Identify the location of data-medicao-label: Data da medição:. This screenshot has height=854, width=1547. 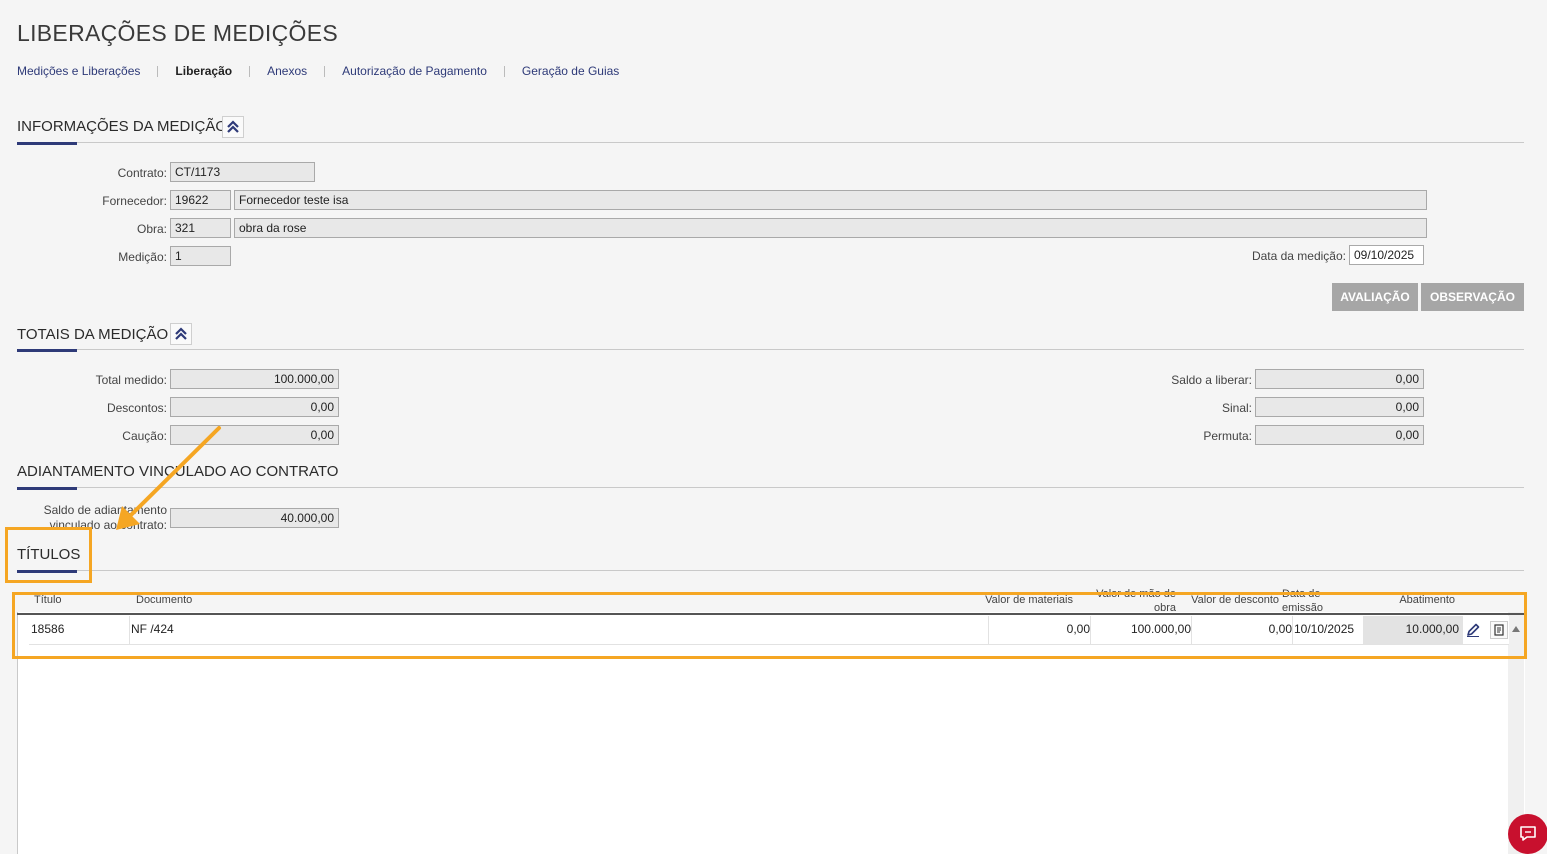
(1298, 256).